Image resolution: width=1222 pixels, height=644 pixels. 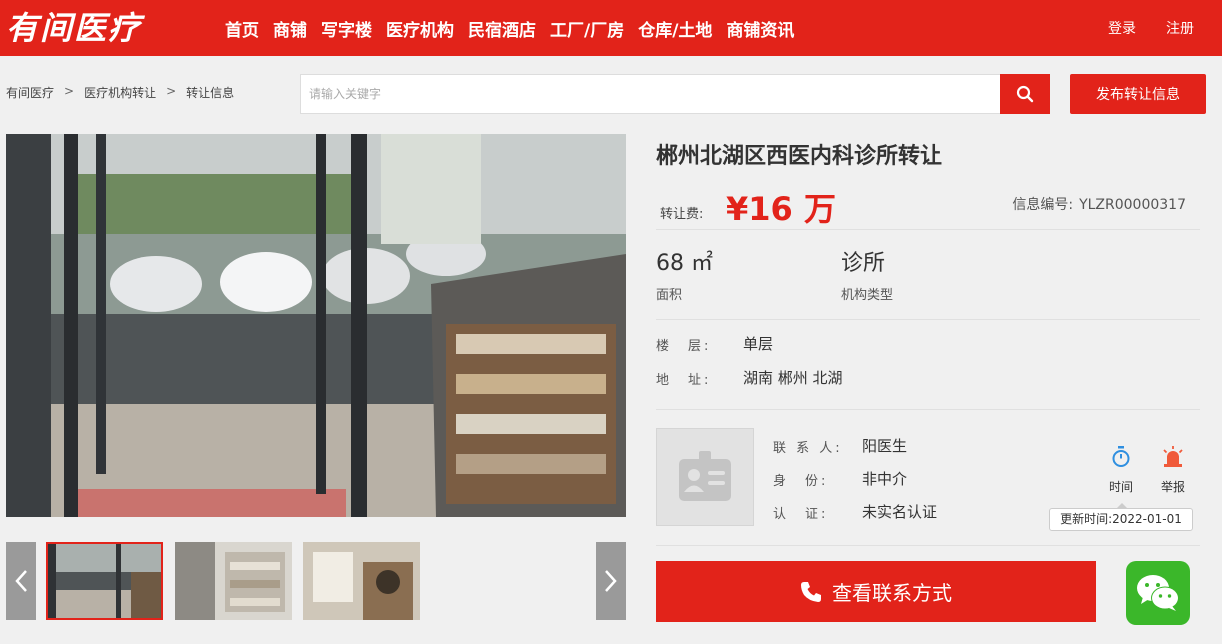 I want to click on address-value: 湖南 郴州 北湖, so click(x=793, y=378).